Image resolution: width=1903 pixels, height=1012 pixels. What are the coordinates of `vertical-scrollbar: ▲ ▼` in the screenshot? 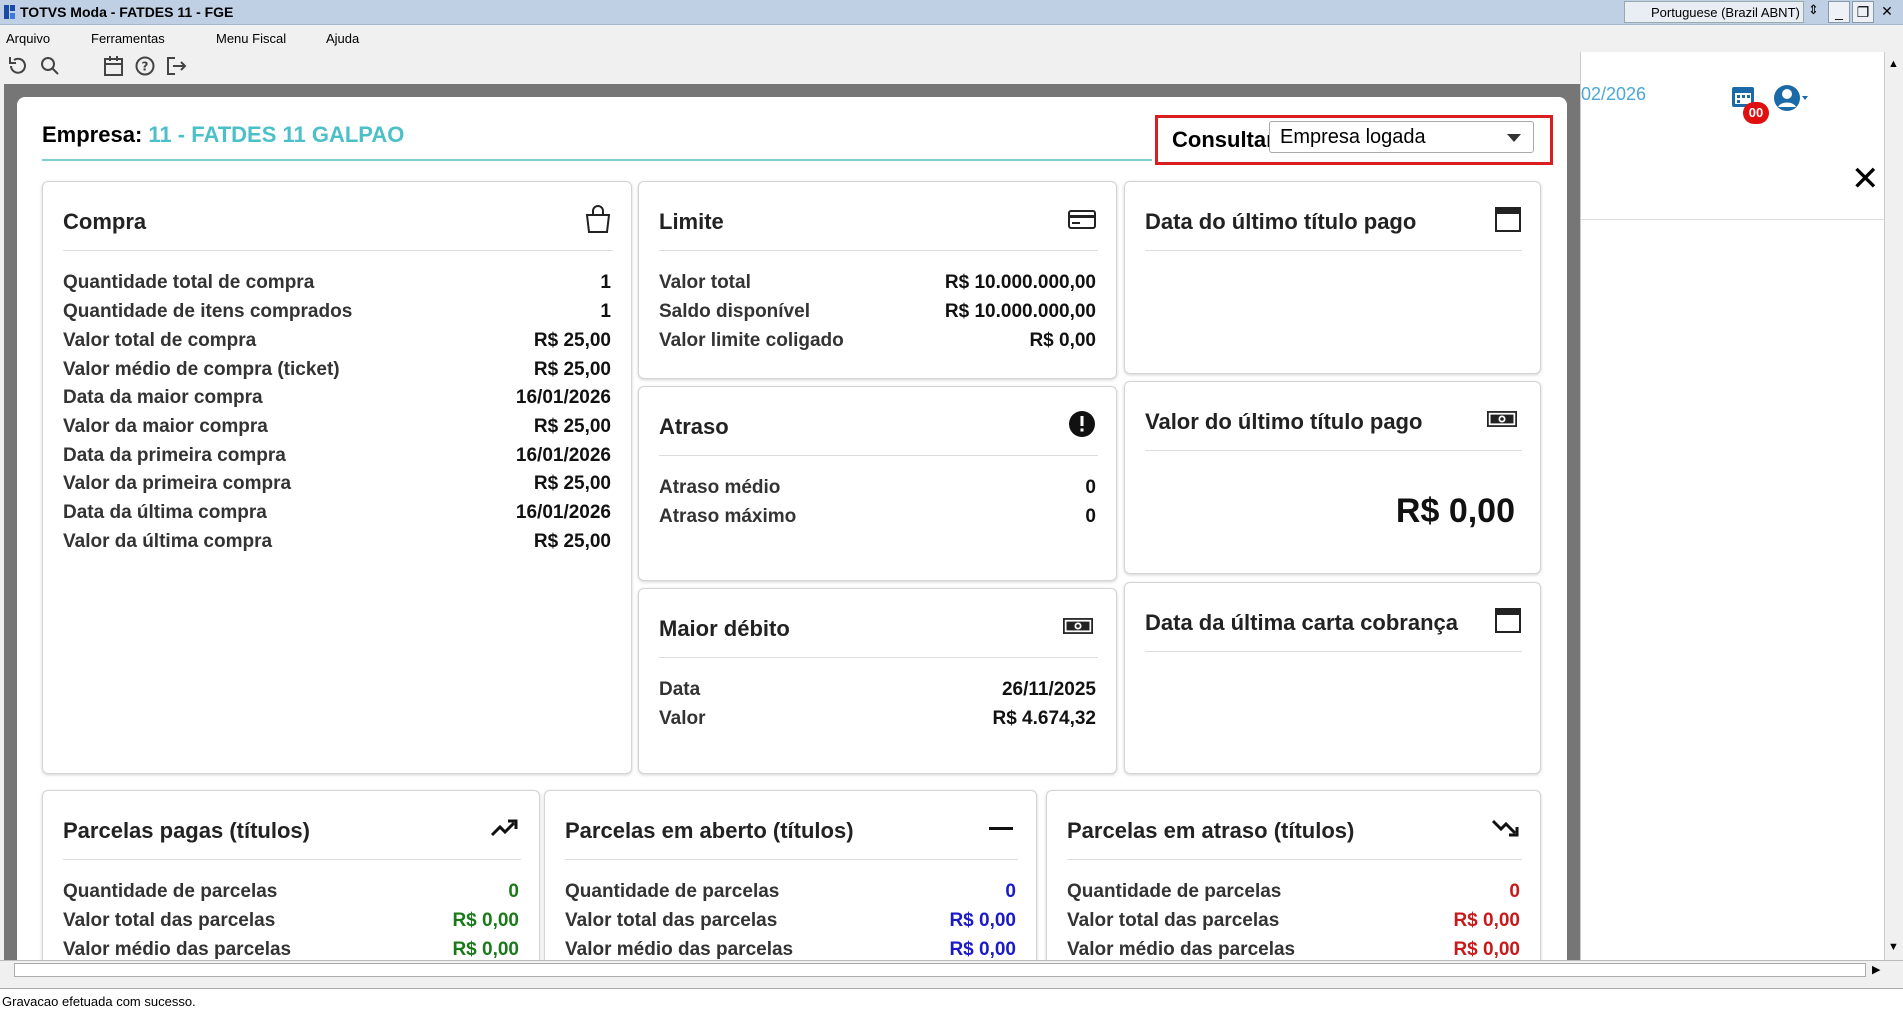 It's located at (1893, 506).